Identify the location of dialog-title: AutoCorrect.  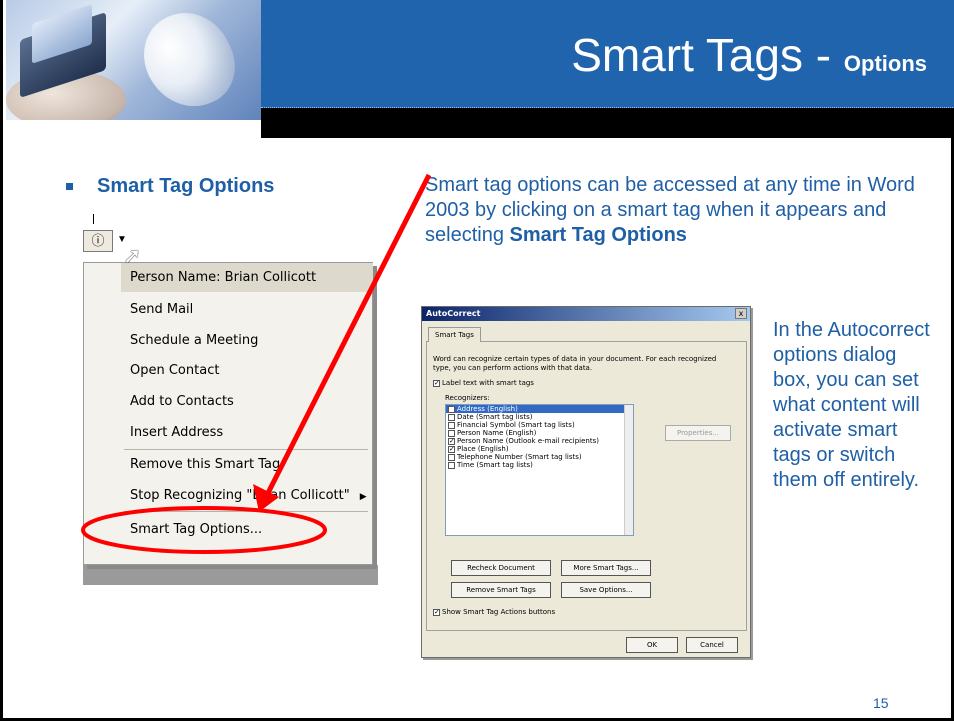
(586, 314).